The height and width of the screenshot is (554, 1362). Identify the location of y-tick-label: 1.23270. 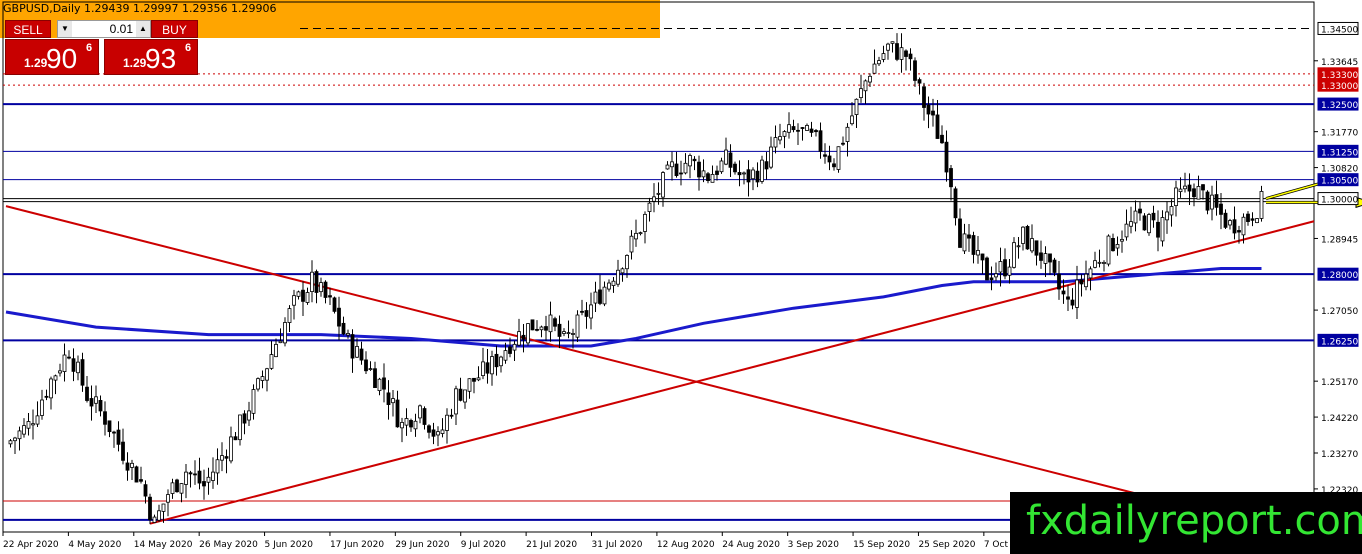
(1339, 455).